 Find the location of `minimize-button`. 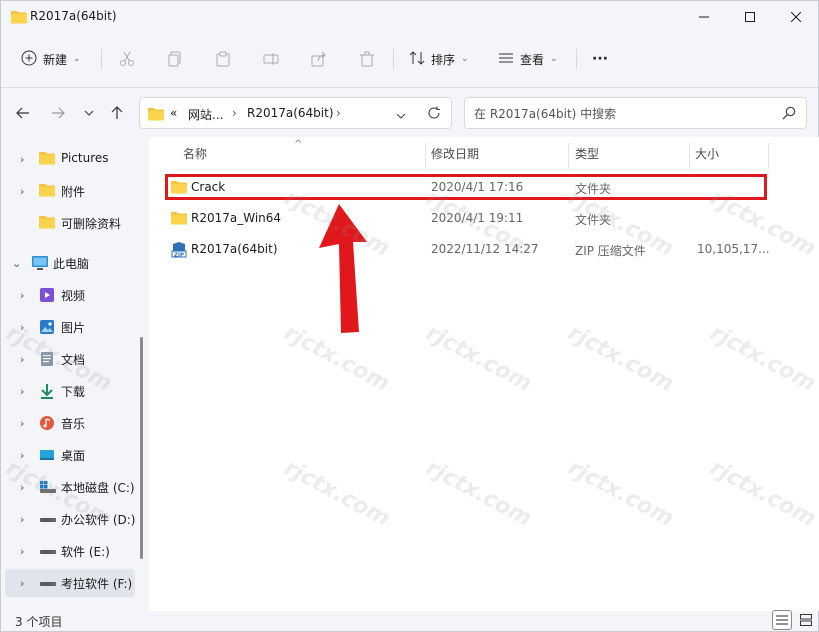

minimize-button is located at coordinates (704, 17).